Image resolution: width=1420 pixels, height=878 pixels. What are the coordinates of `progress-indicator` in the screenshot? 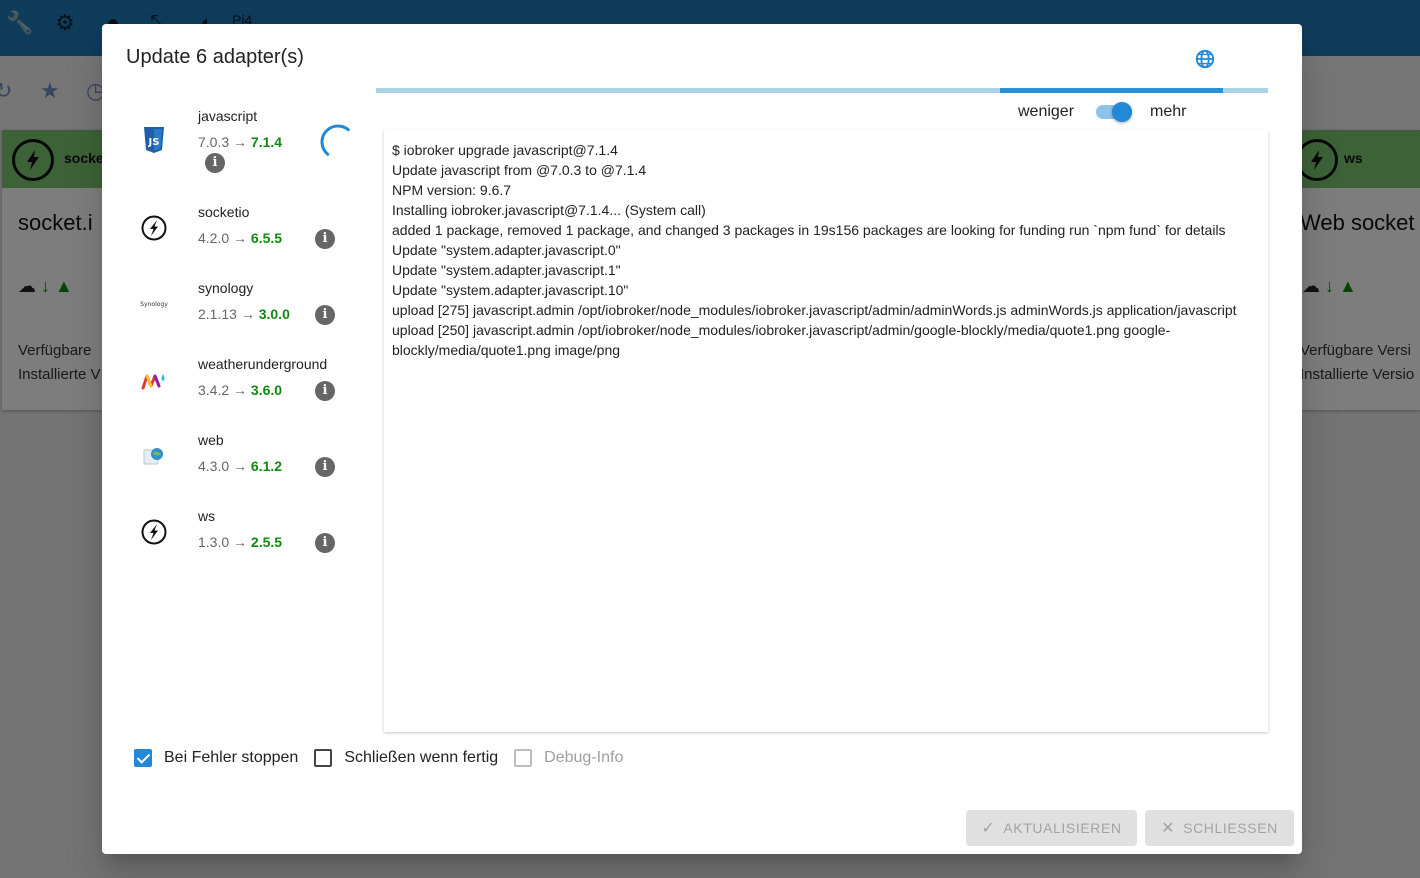 It's located at (1112, 90).